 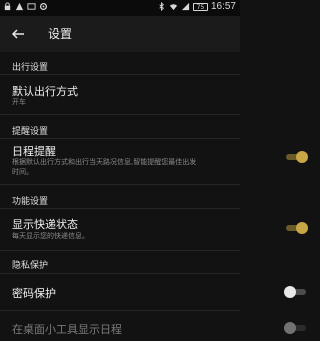 I want to click on schedule-reminder-toggle, so click(x=296, y=157).